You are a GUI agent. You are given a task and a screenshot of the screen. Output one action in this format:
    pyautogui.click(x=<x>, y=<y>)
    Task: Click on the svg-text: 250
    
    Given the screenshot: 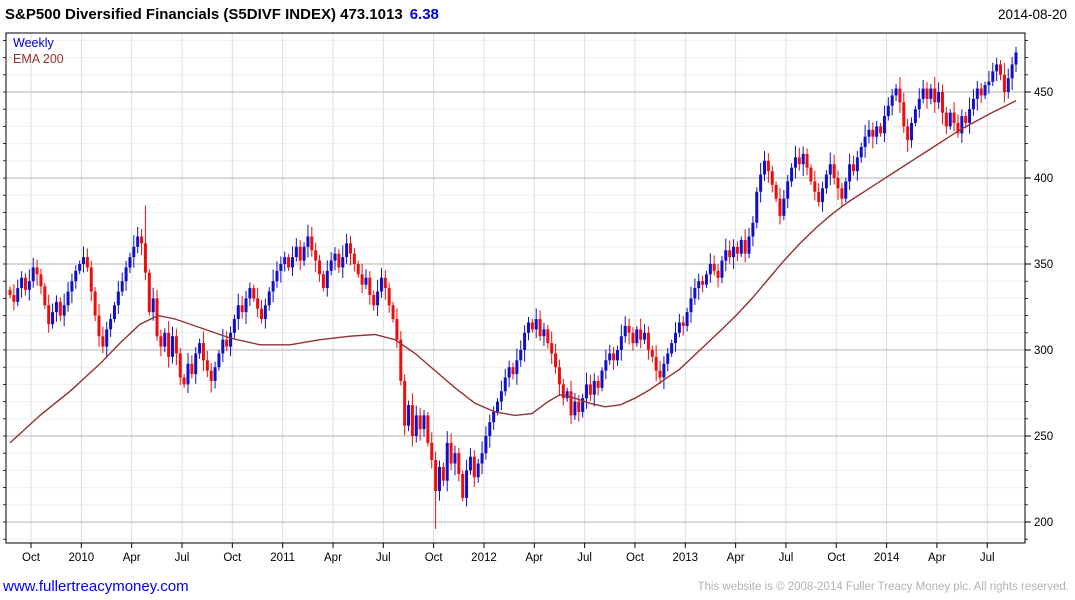 What is the action you would take?
    pyautogui.click(x=1043, y=437)
    